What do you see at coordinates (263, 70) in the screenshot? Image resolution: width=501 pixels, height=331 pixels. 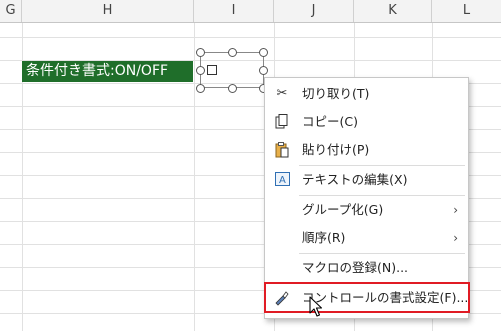 I see `resize-handle-right` at bounding box center [263, 70].